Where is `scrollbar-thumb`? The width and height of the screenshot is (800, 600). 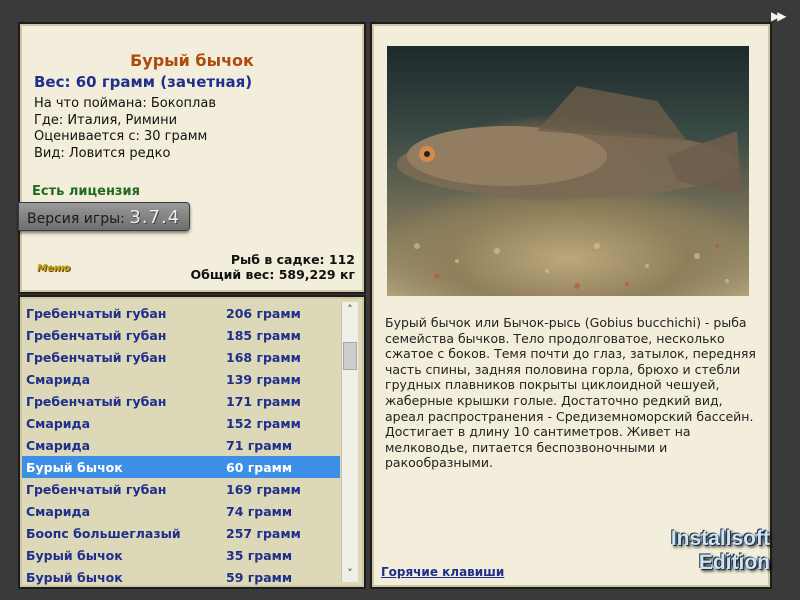 scrollbar-thumb is located at coordinates (350, 356).